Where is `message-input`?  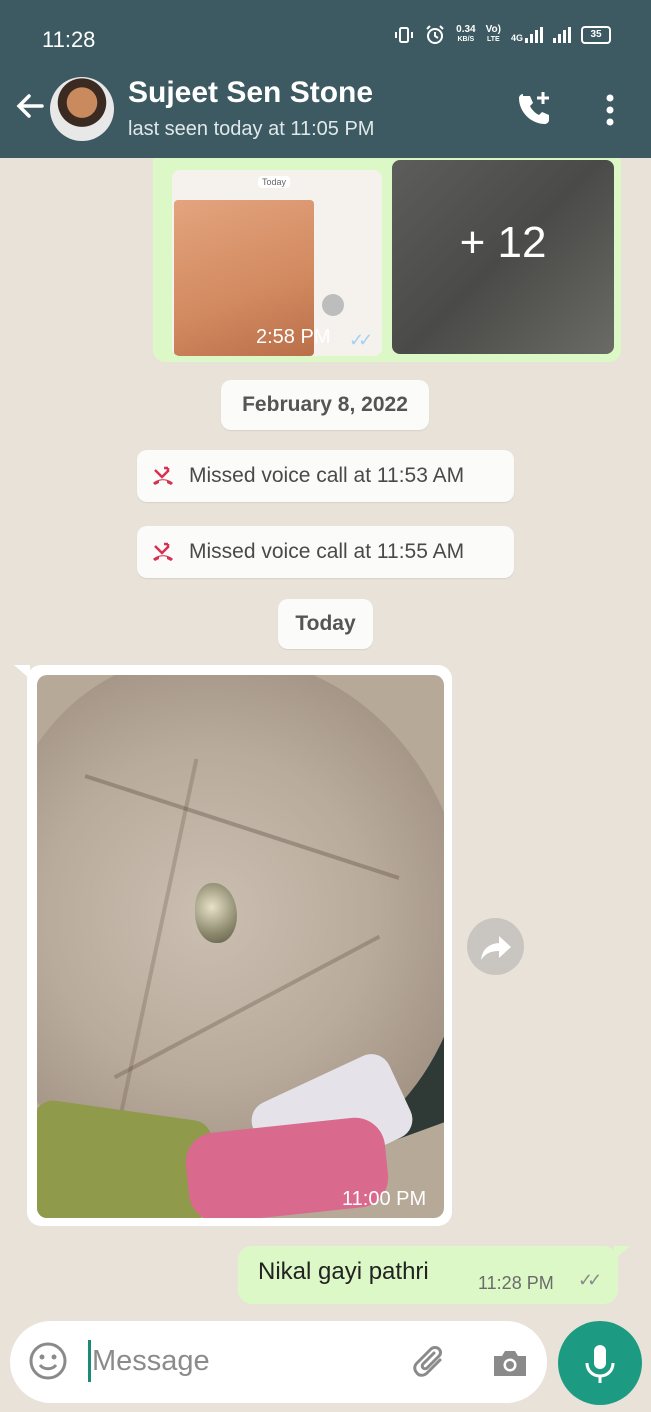 message-input is located at coordinates (242, 1361).